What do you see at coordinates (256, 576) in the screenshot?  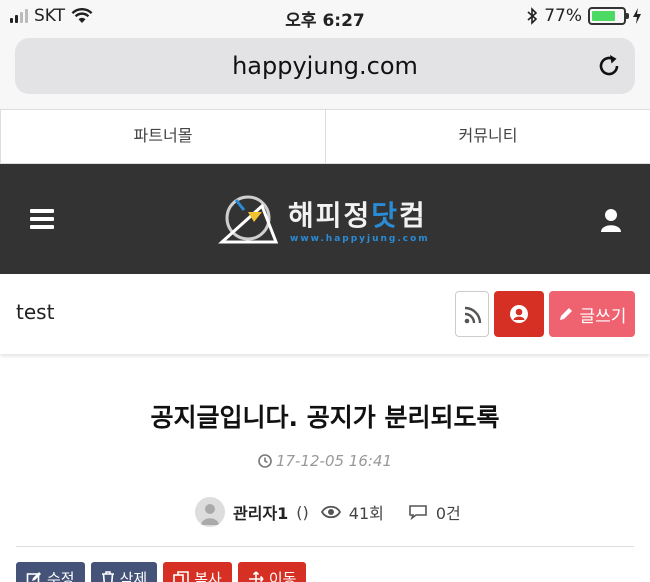 I see `move-icon` at bounding box center [256, 576].